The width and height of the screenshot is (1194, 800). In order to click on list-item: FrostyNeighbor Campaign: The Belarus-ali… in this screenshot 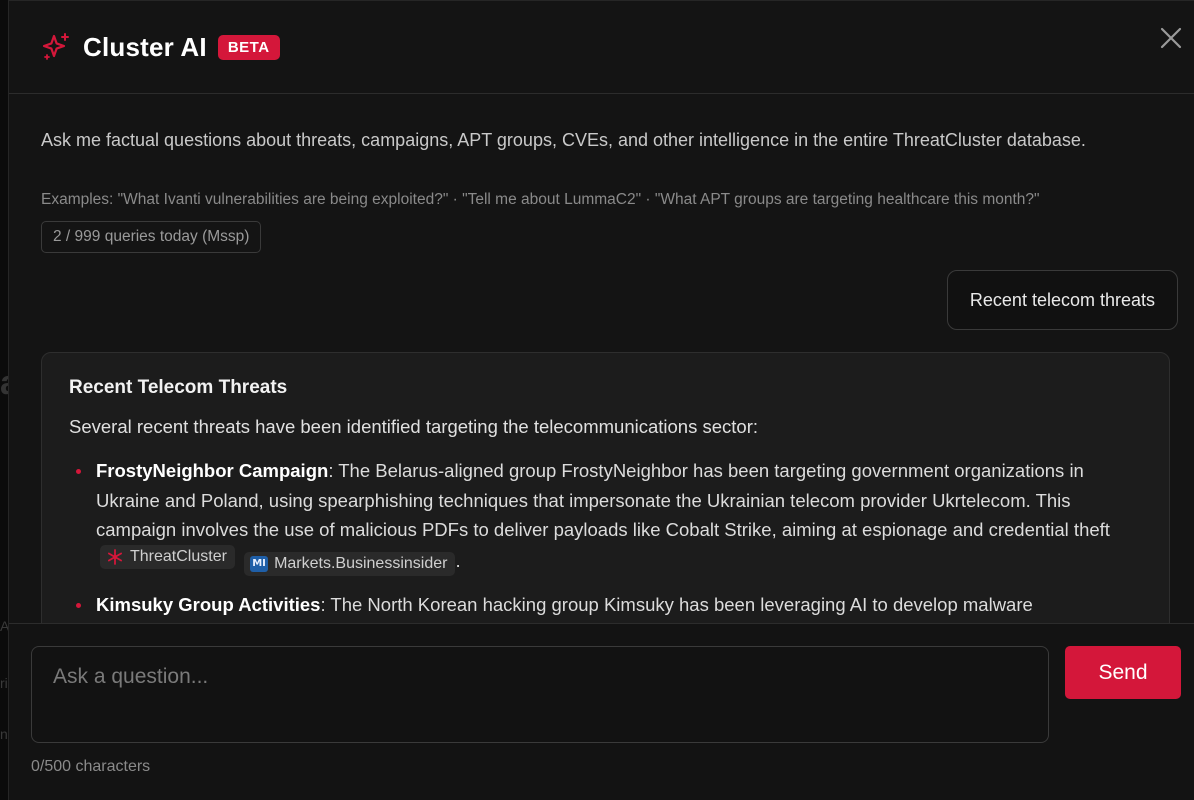, I will do `click(605, 516)`.